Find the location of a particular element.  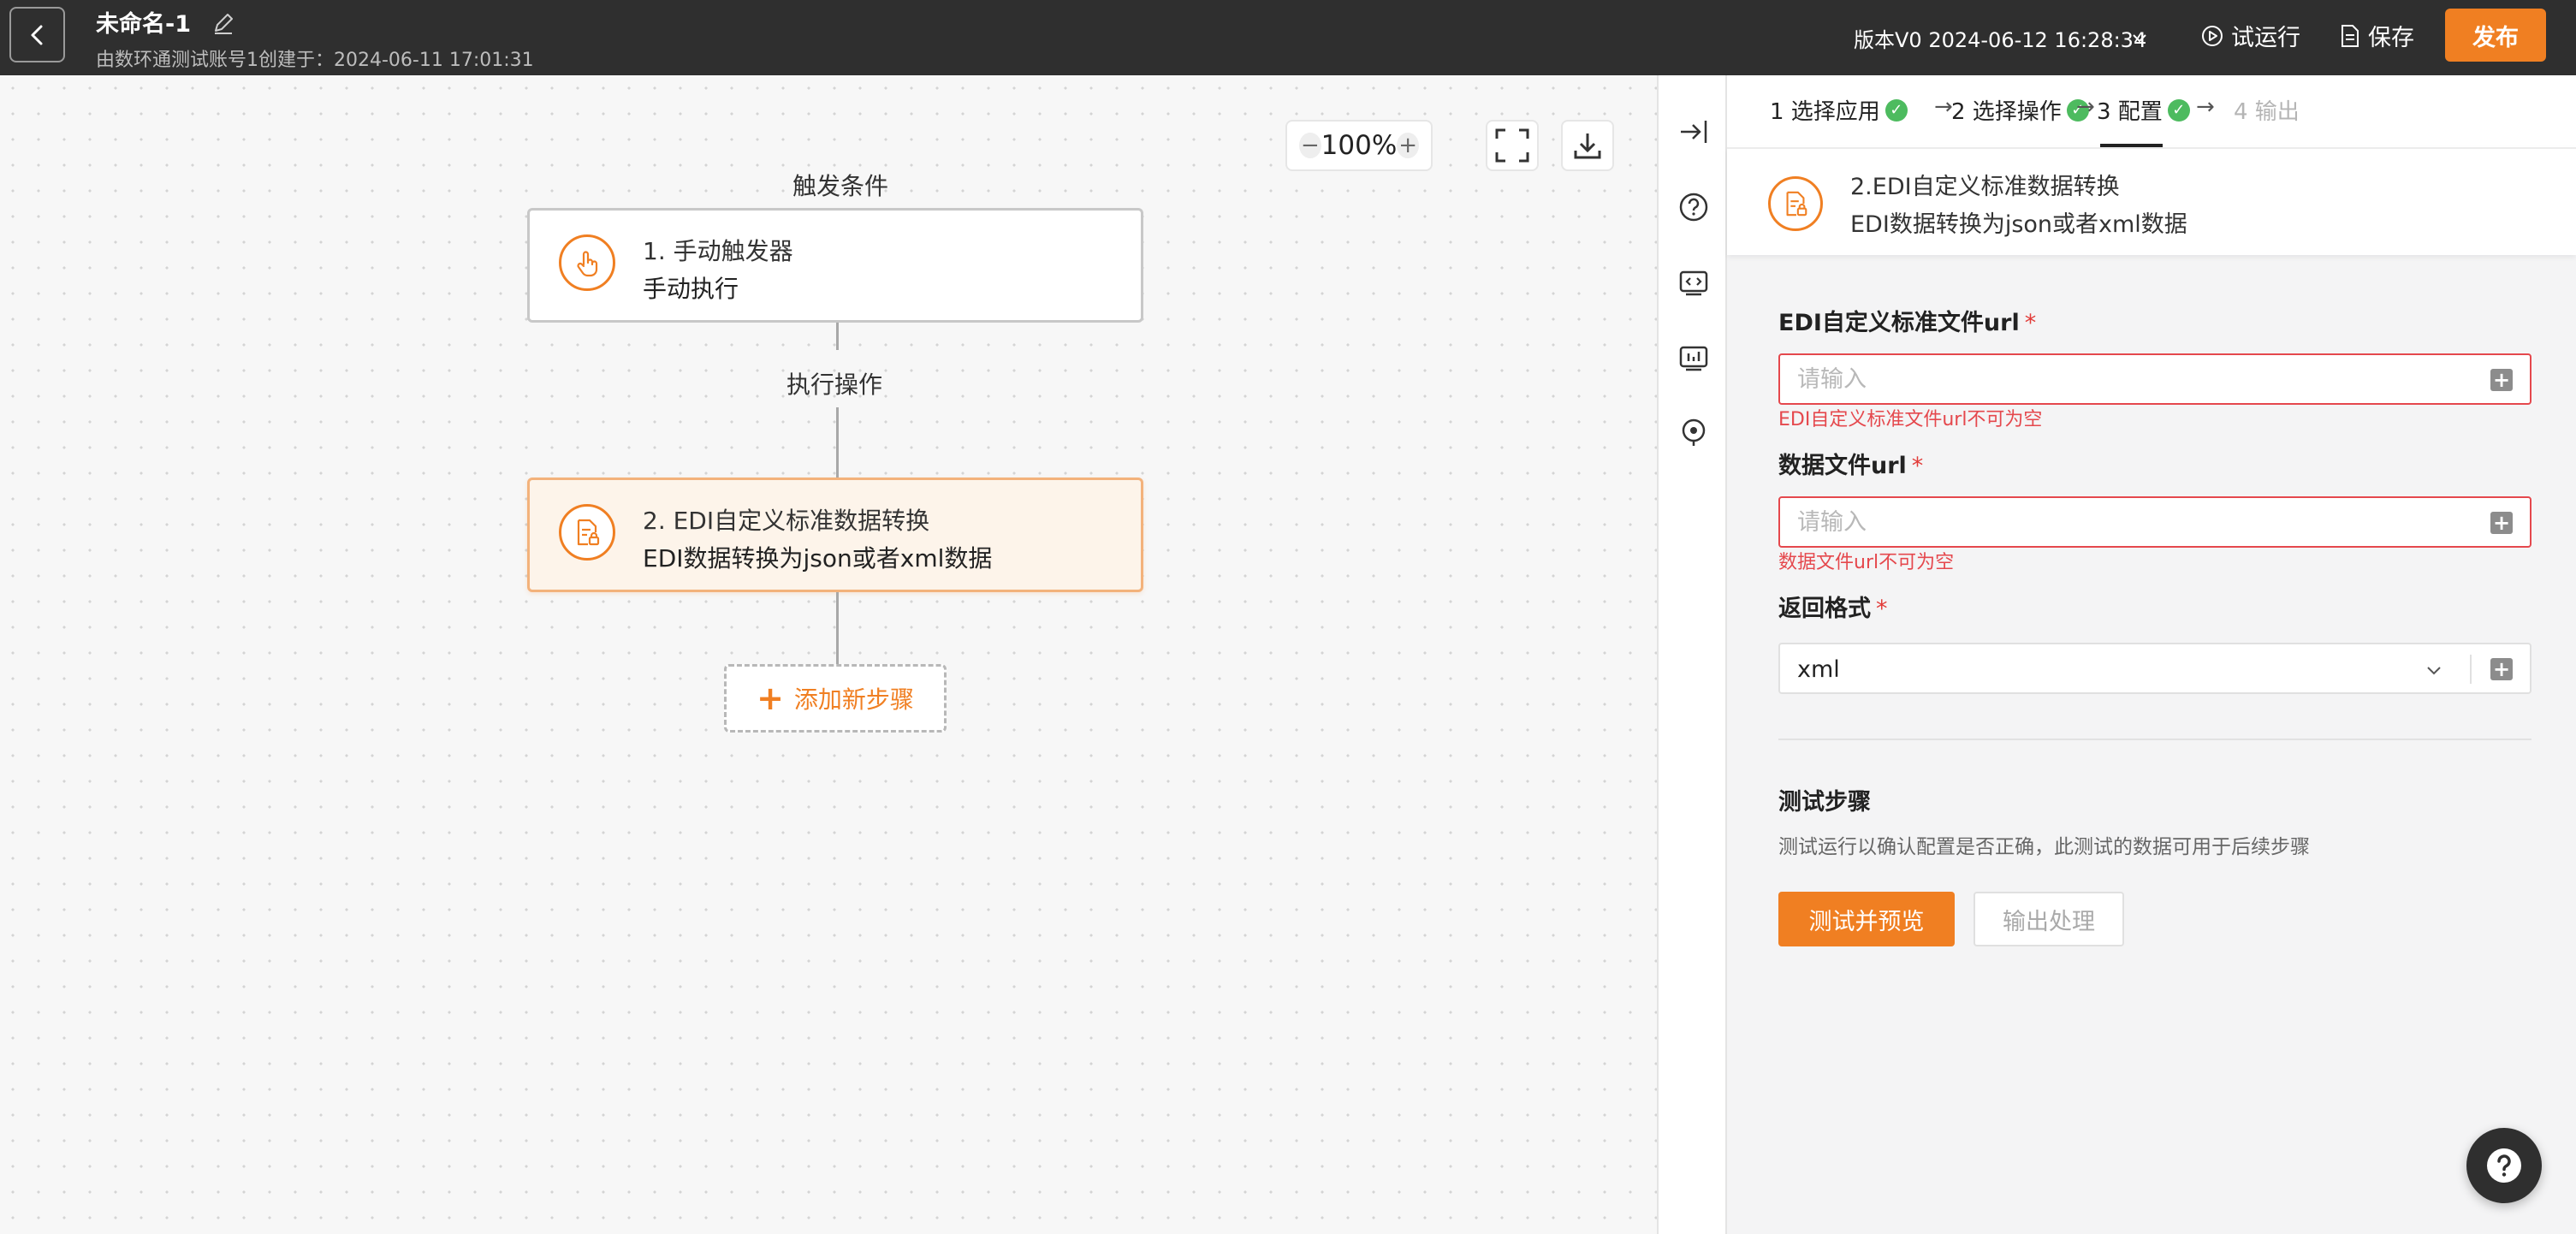

return-format-select: xml + is located at coordinates (2154, 668).